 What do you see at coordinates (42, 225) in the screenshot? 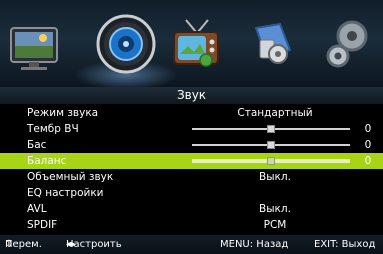
I see `menu-item-label: SPDIF` at bounding box center [42, 225].